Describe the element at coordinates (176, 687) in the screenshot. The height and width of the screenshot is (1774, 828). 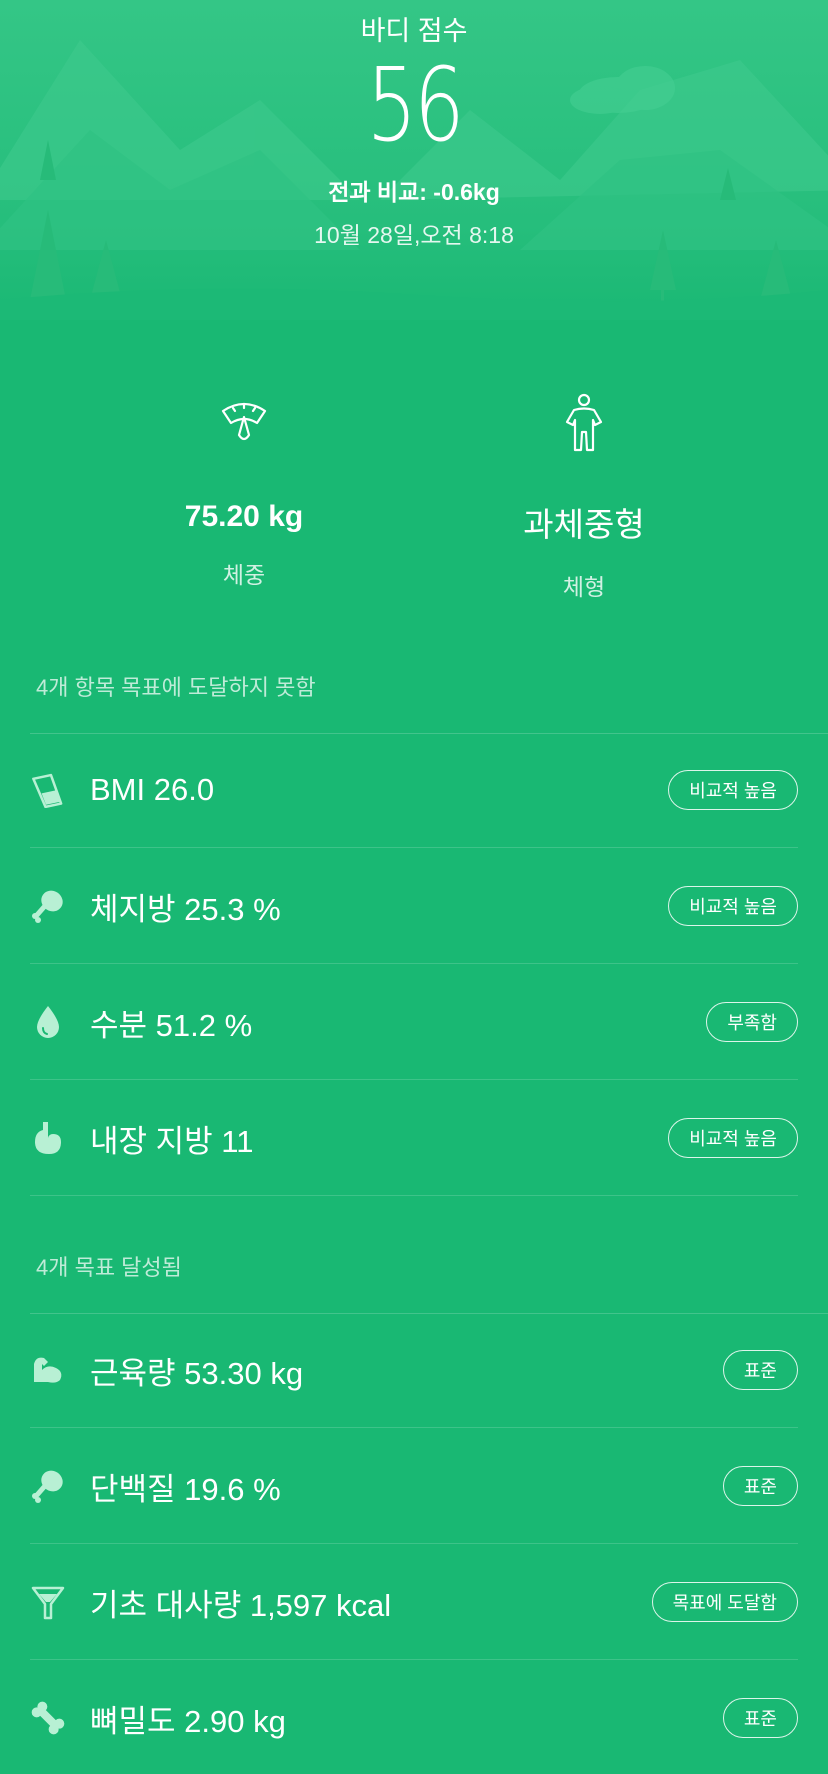
I see `unmet-section-title: 4개 항목 목표에 도달하지 못함` at that location.